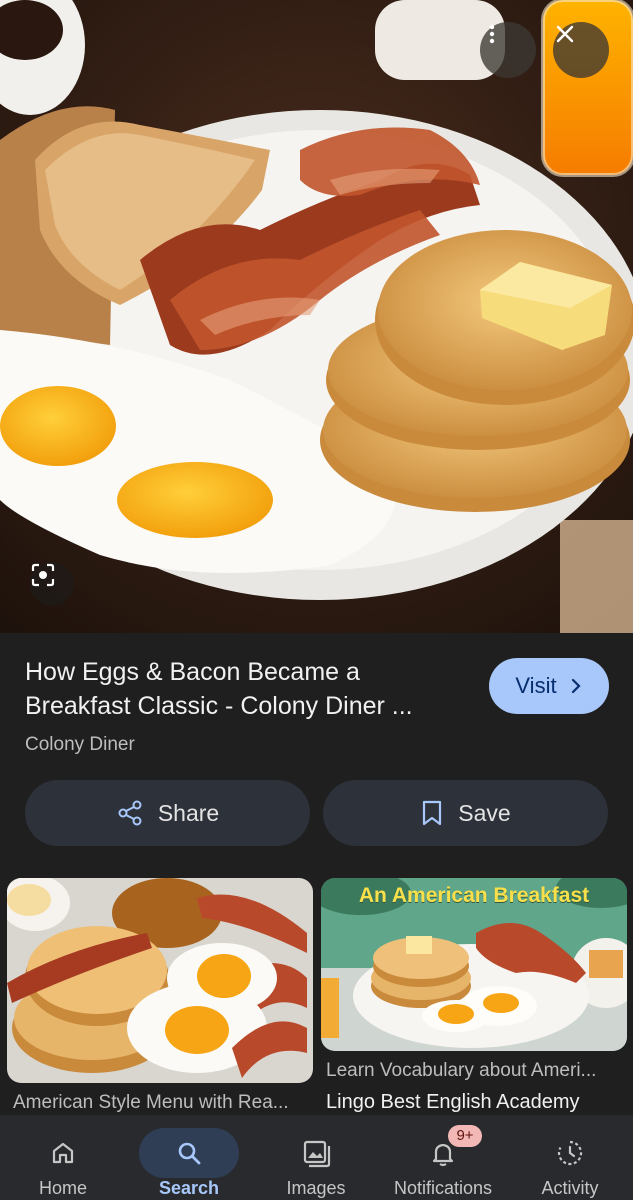 This screenshot has height=1200, width=633. What do you see at coordinates (570, 1188) in the screenshot?
I see `nav-activity-label: Activity` at bounding box center [570, 1188].